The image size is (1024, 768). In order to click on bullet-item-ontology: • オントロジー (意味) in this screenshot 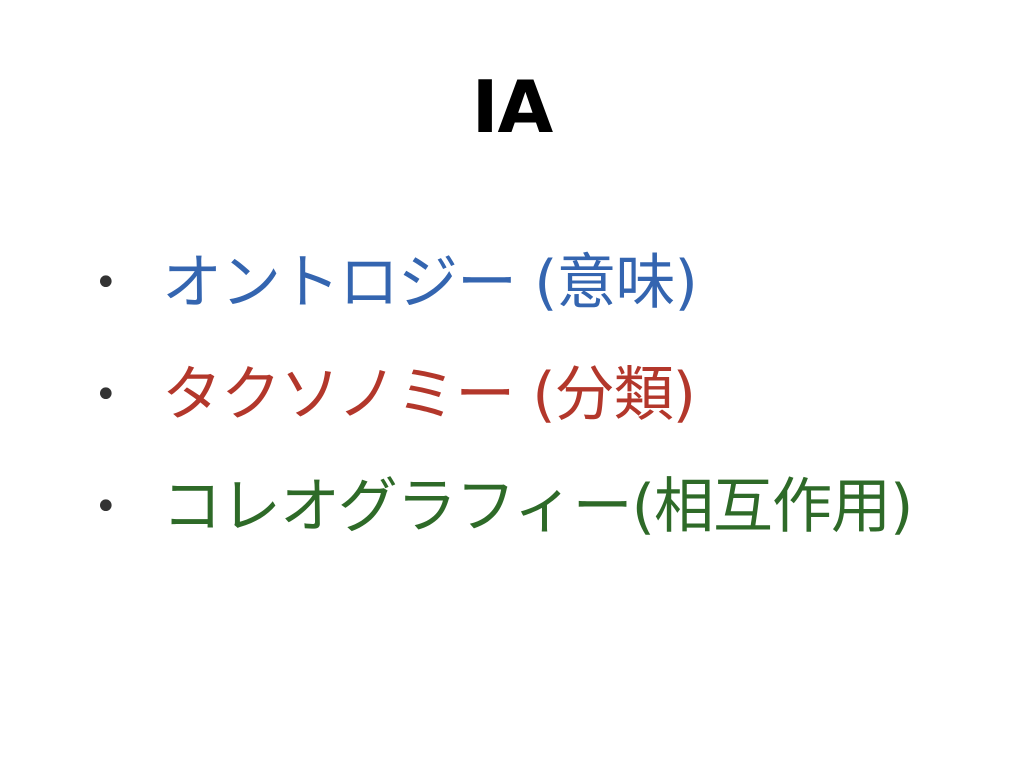, I will do `click(550, 302)`.